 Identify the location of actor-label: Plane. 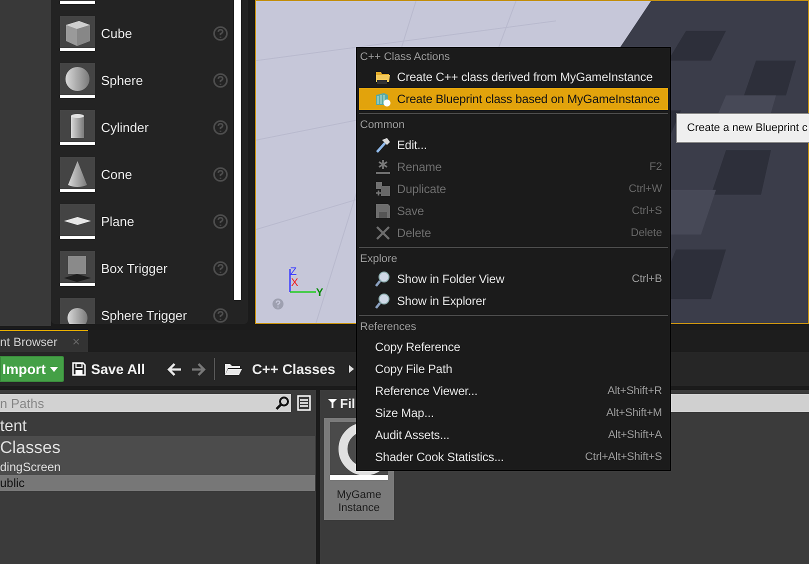
(117, 221).